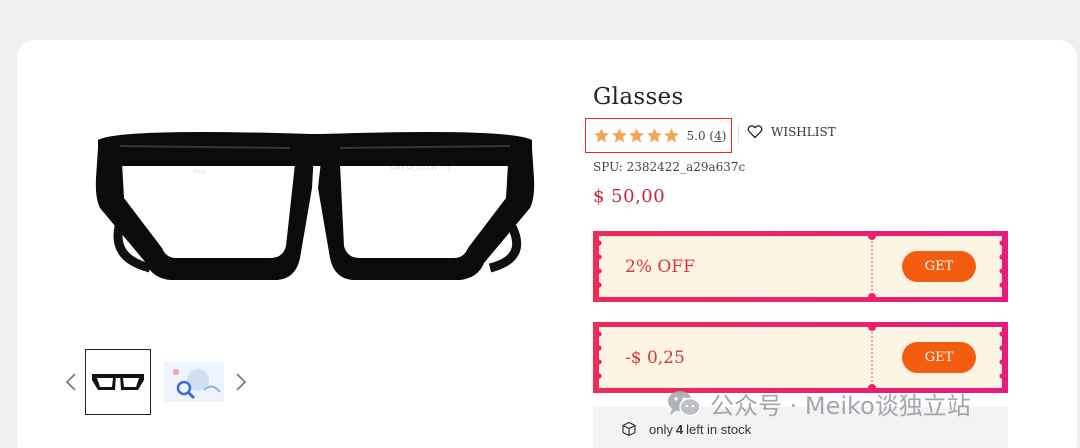 The height and width of the screenshot is (448, 1080). What do you see at coordinates (661, 429) in the screenshot?
I see `stock-prefix: only` at bounding box center [661, 429].